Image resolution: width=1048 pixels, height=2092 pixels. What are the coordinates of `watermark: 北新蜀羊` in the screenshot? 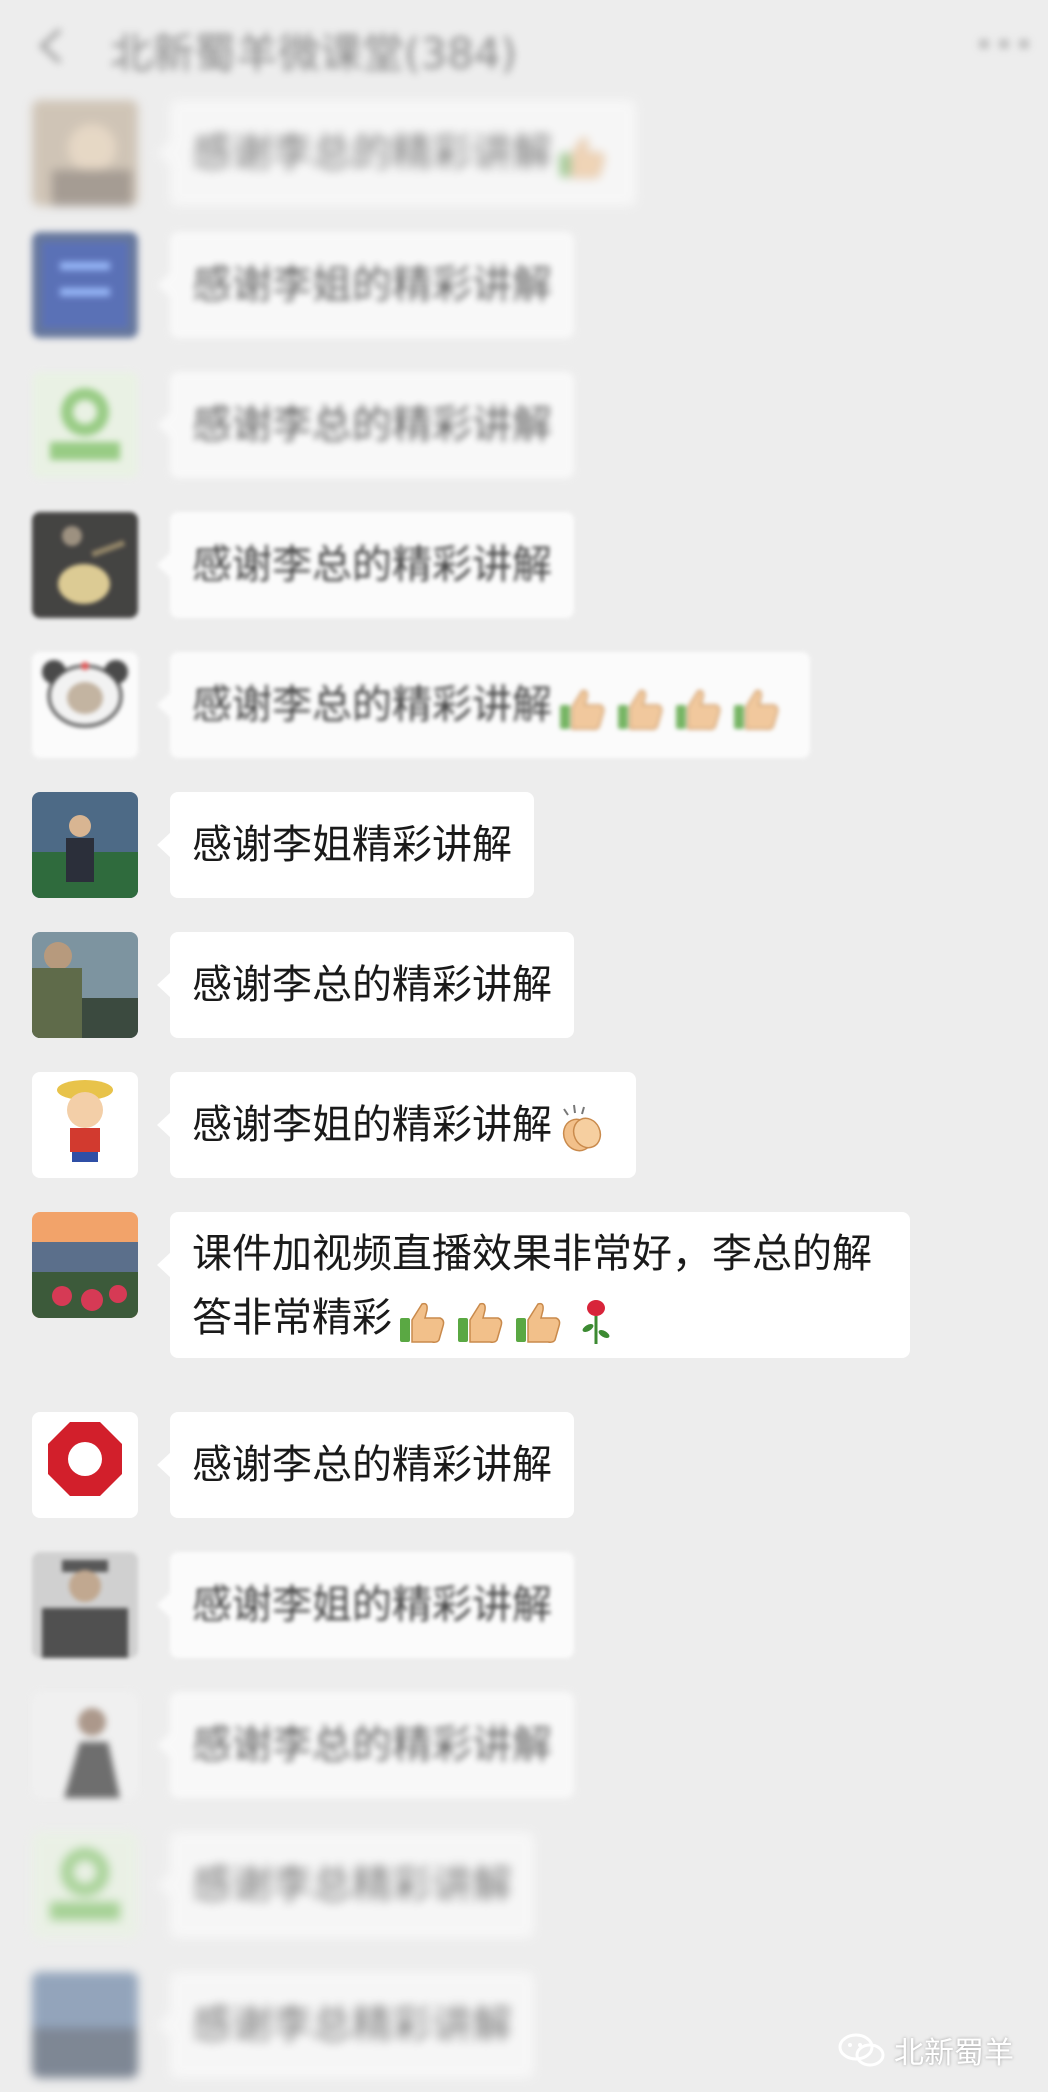 It's located at (926, 2050).